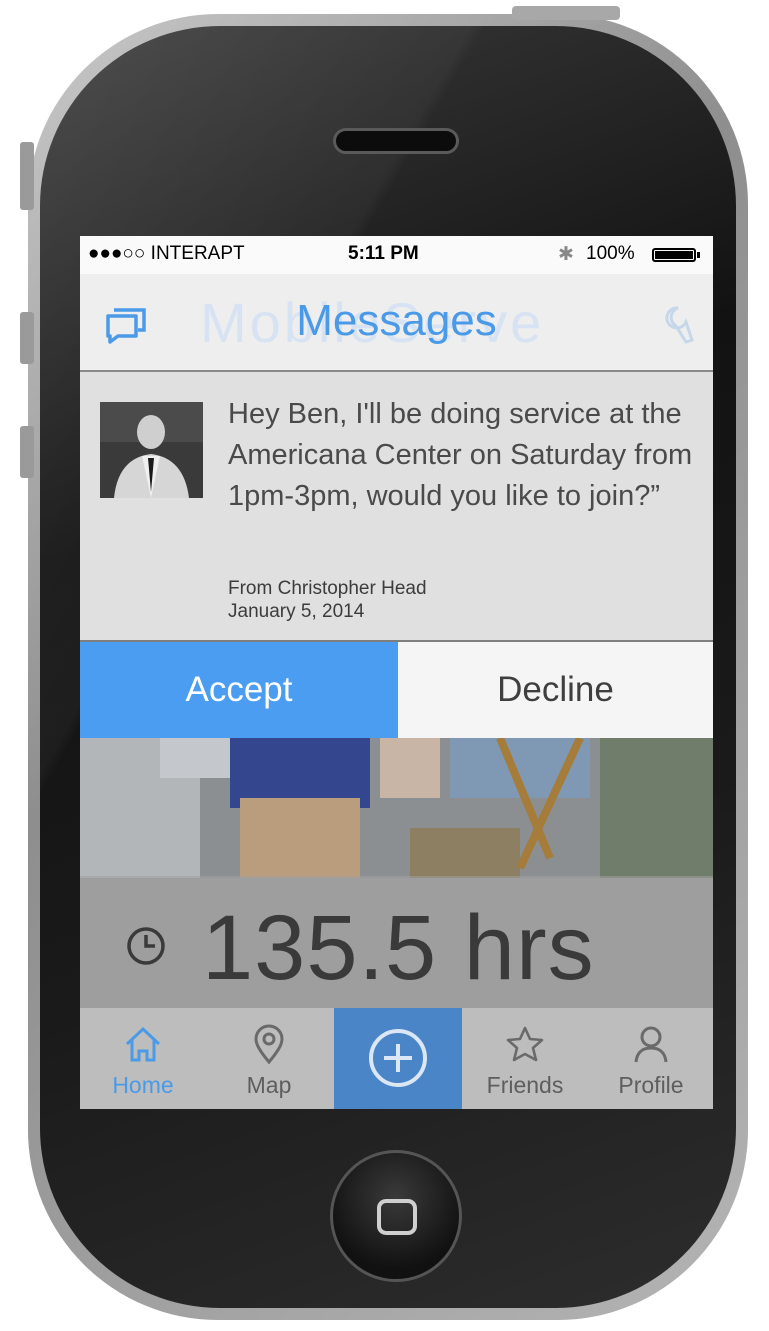  I want to click on home-icon, so click(143, 1044).